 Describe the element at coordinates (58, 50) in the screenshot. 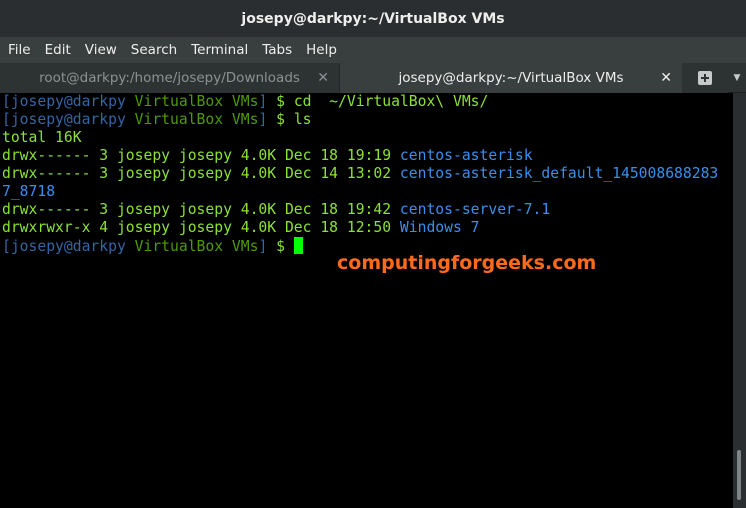

I see `menu-edit: Edit` at that location.